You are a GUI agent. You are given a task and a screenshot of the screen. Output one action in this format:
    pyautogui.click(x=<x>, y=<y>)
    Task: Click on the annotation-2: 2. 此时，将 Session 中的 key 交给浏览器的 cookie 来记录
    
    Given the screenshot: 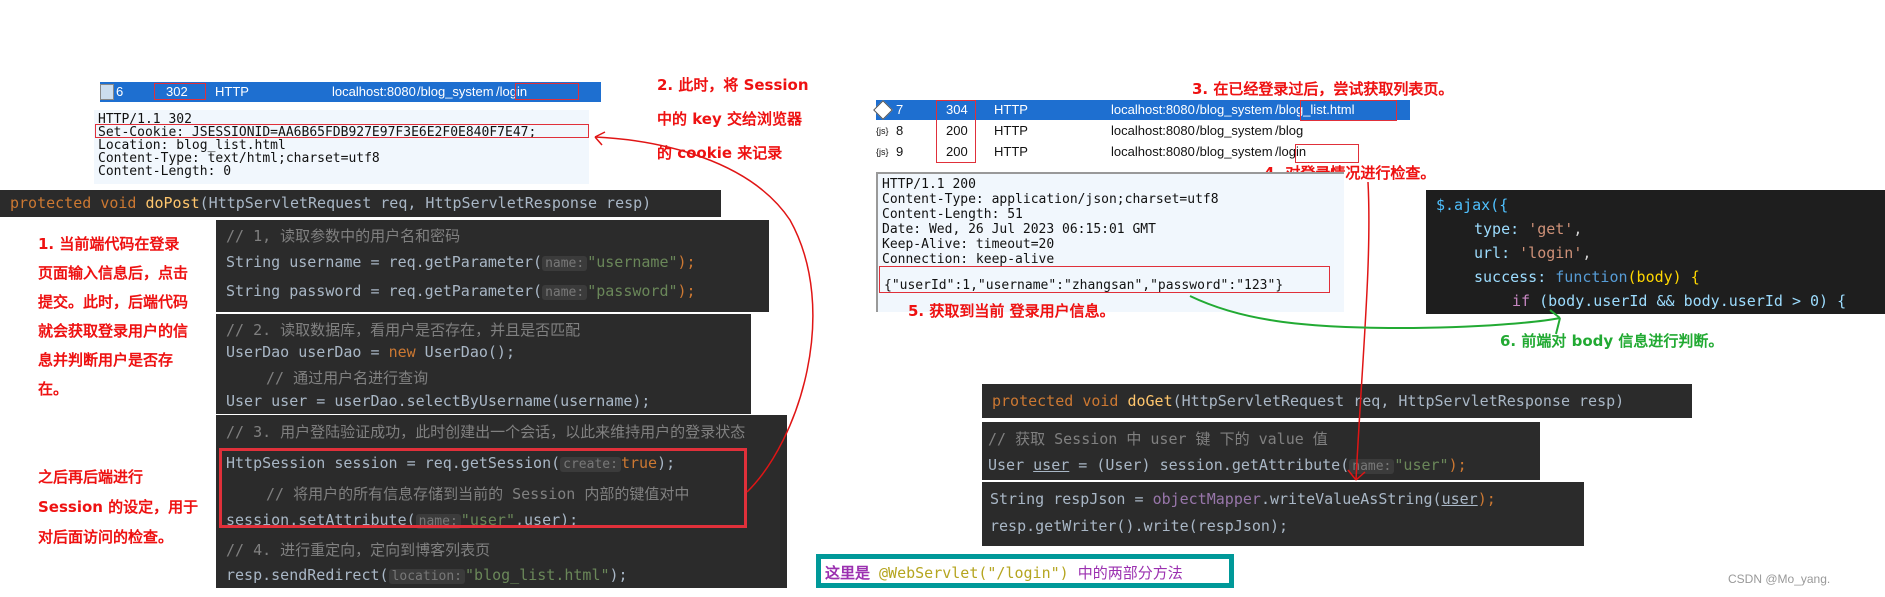 What is the action you would take?
    pyautogui.click(x=733, y=119)
    